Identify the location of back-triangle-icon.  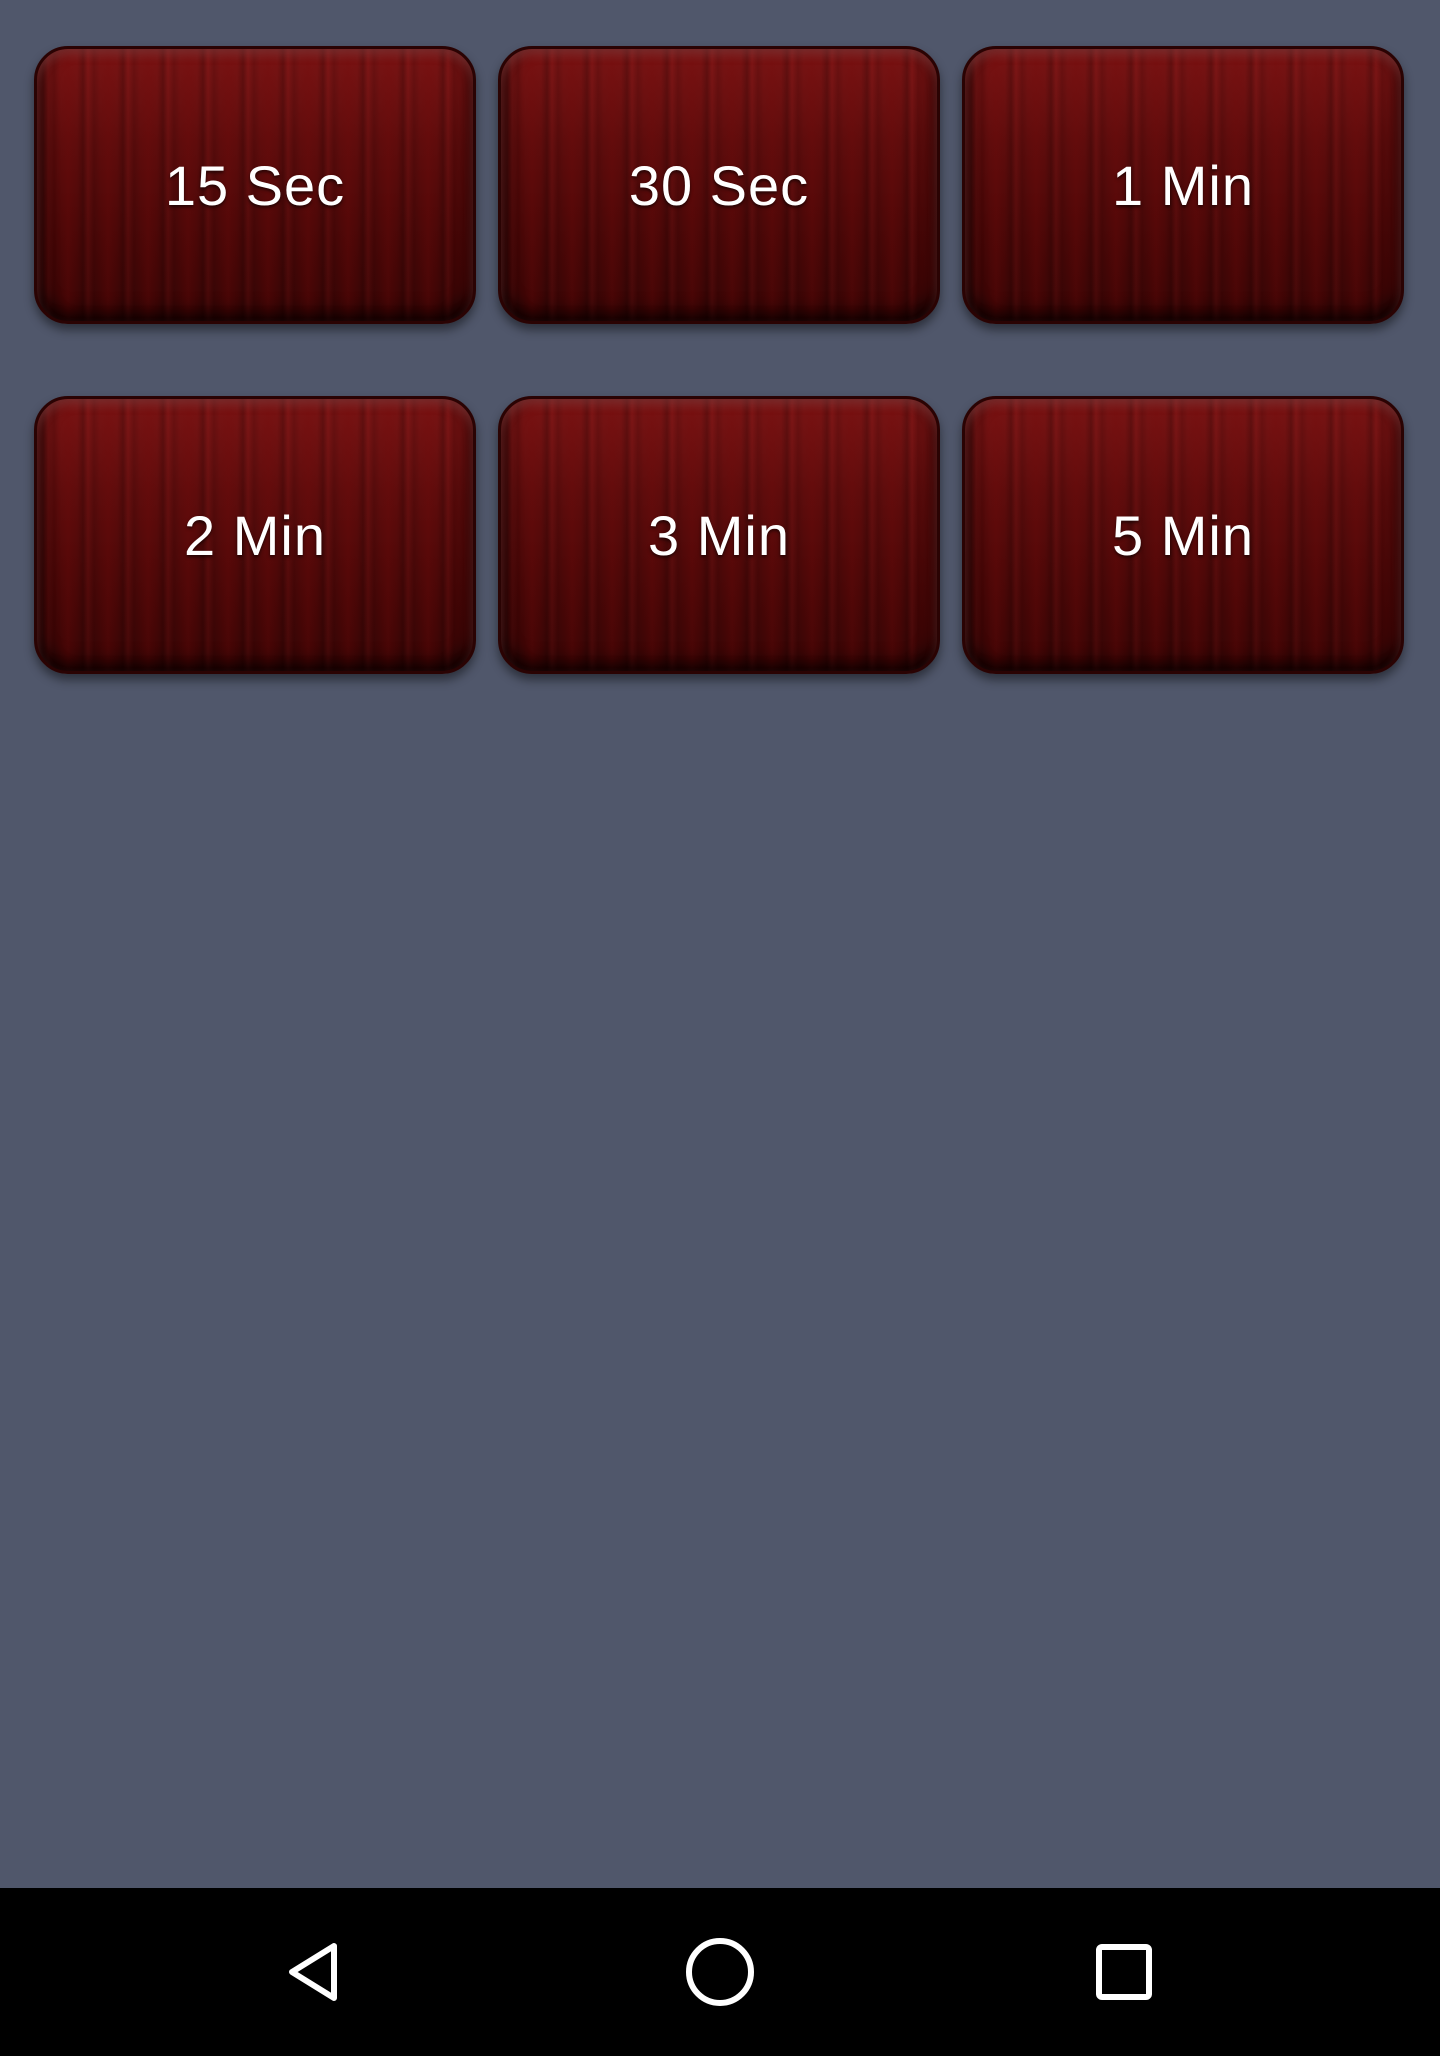
(313, 1972).